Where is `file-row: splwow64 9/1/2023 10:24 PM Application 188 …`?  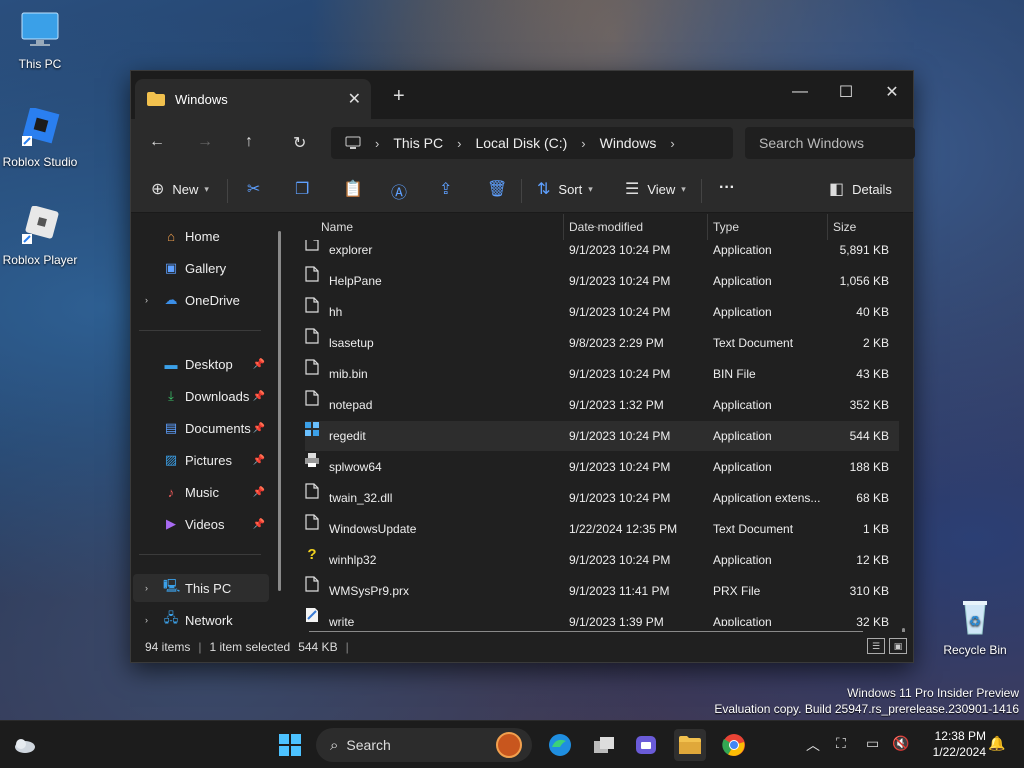
file-row: splwow64 9/1/2023 10:24 PM Application 188 … is located at coordinates (602, 467).